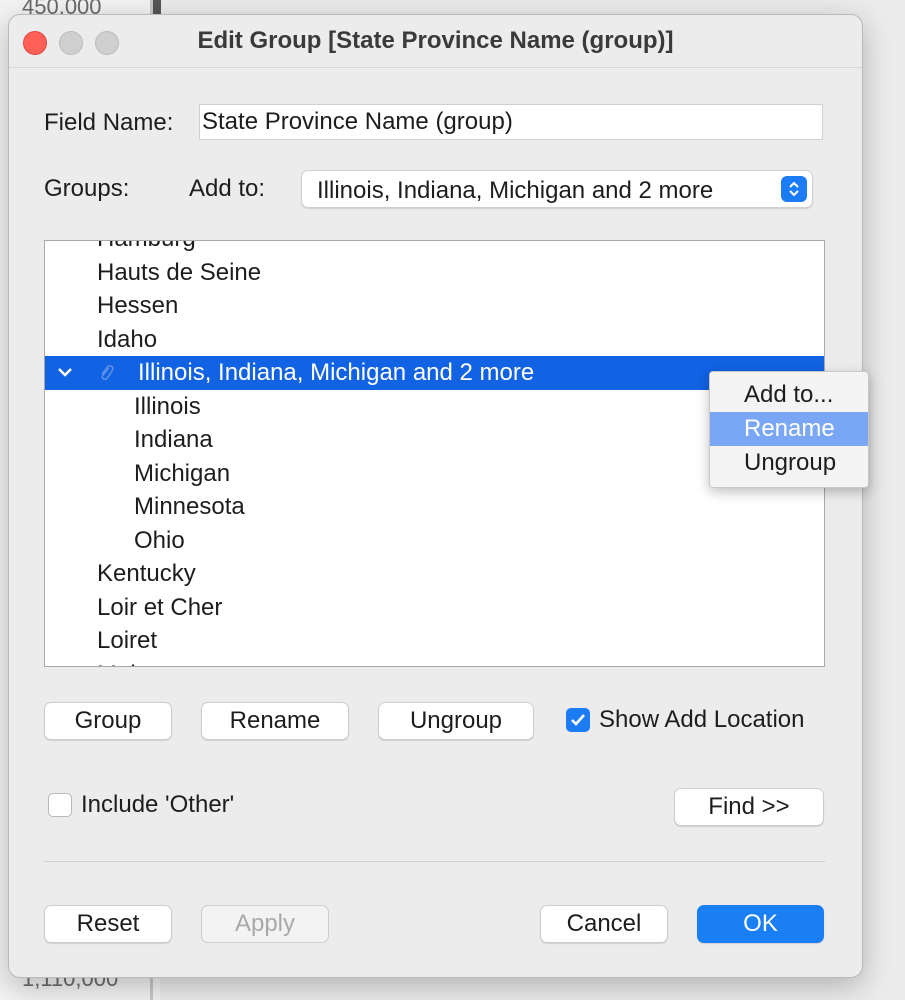  I want to click on show-add-location-label: Show Add Location, so click(702, 719).